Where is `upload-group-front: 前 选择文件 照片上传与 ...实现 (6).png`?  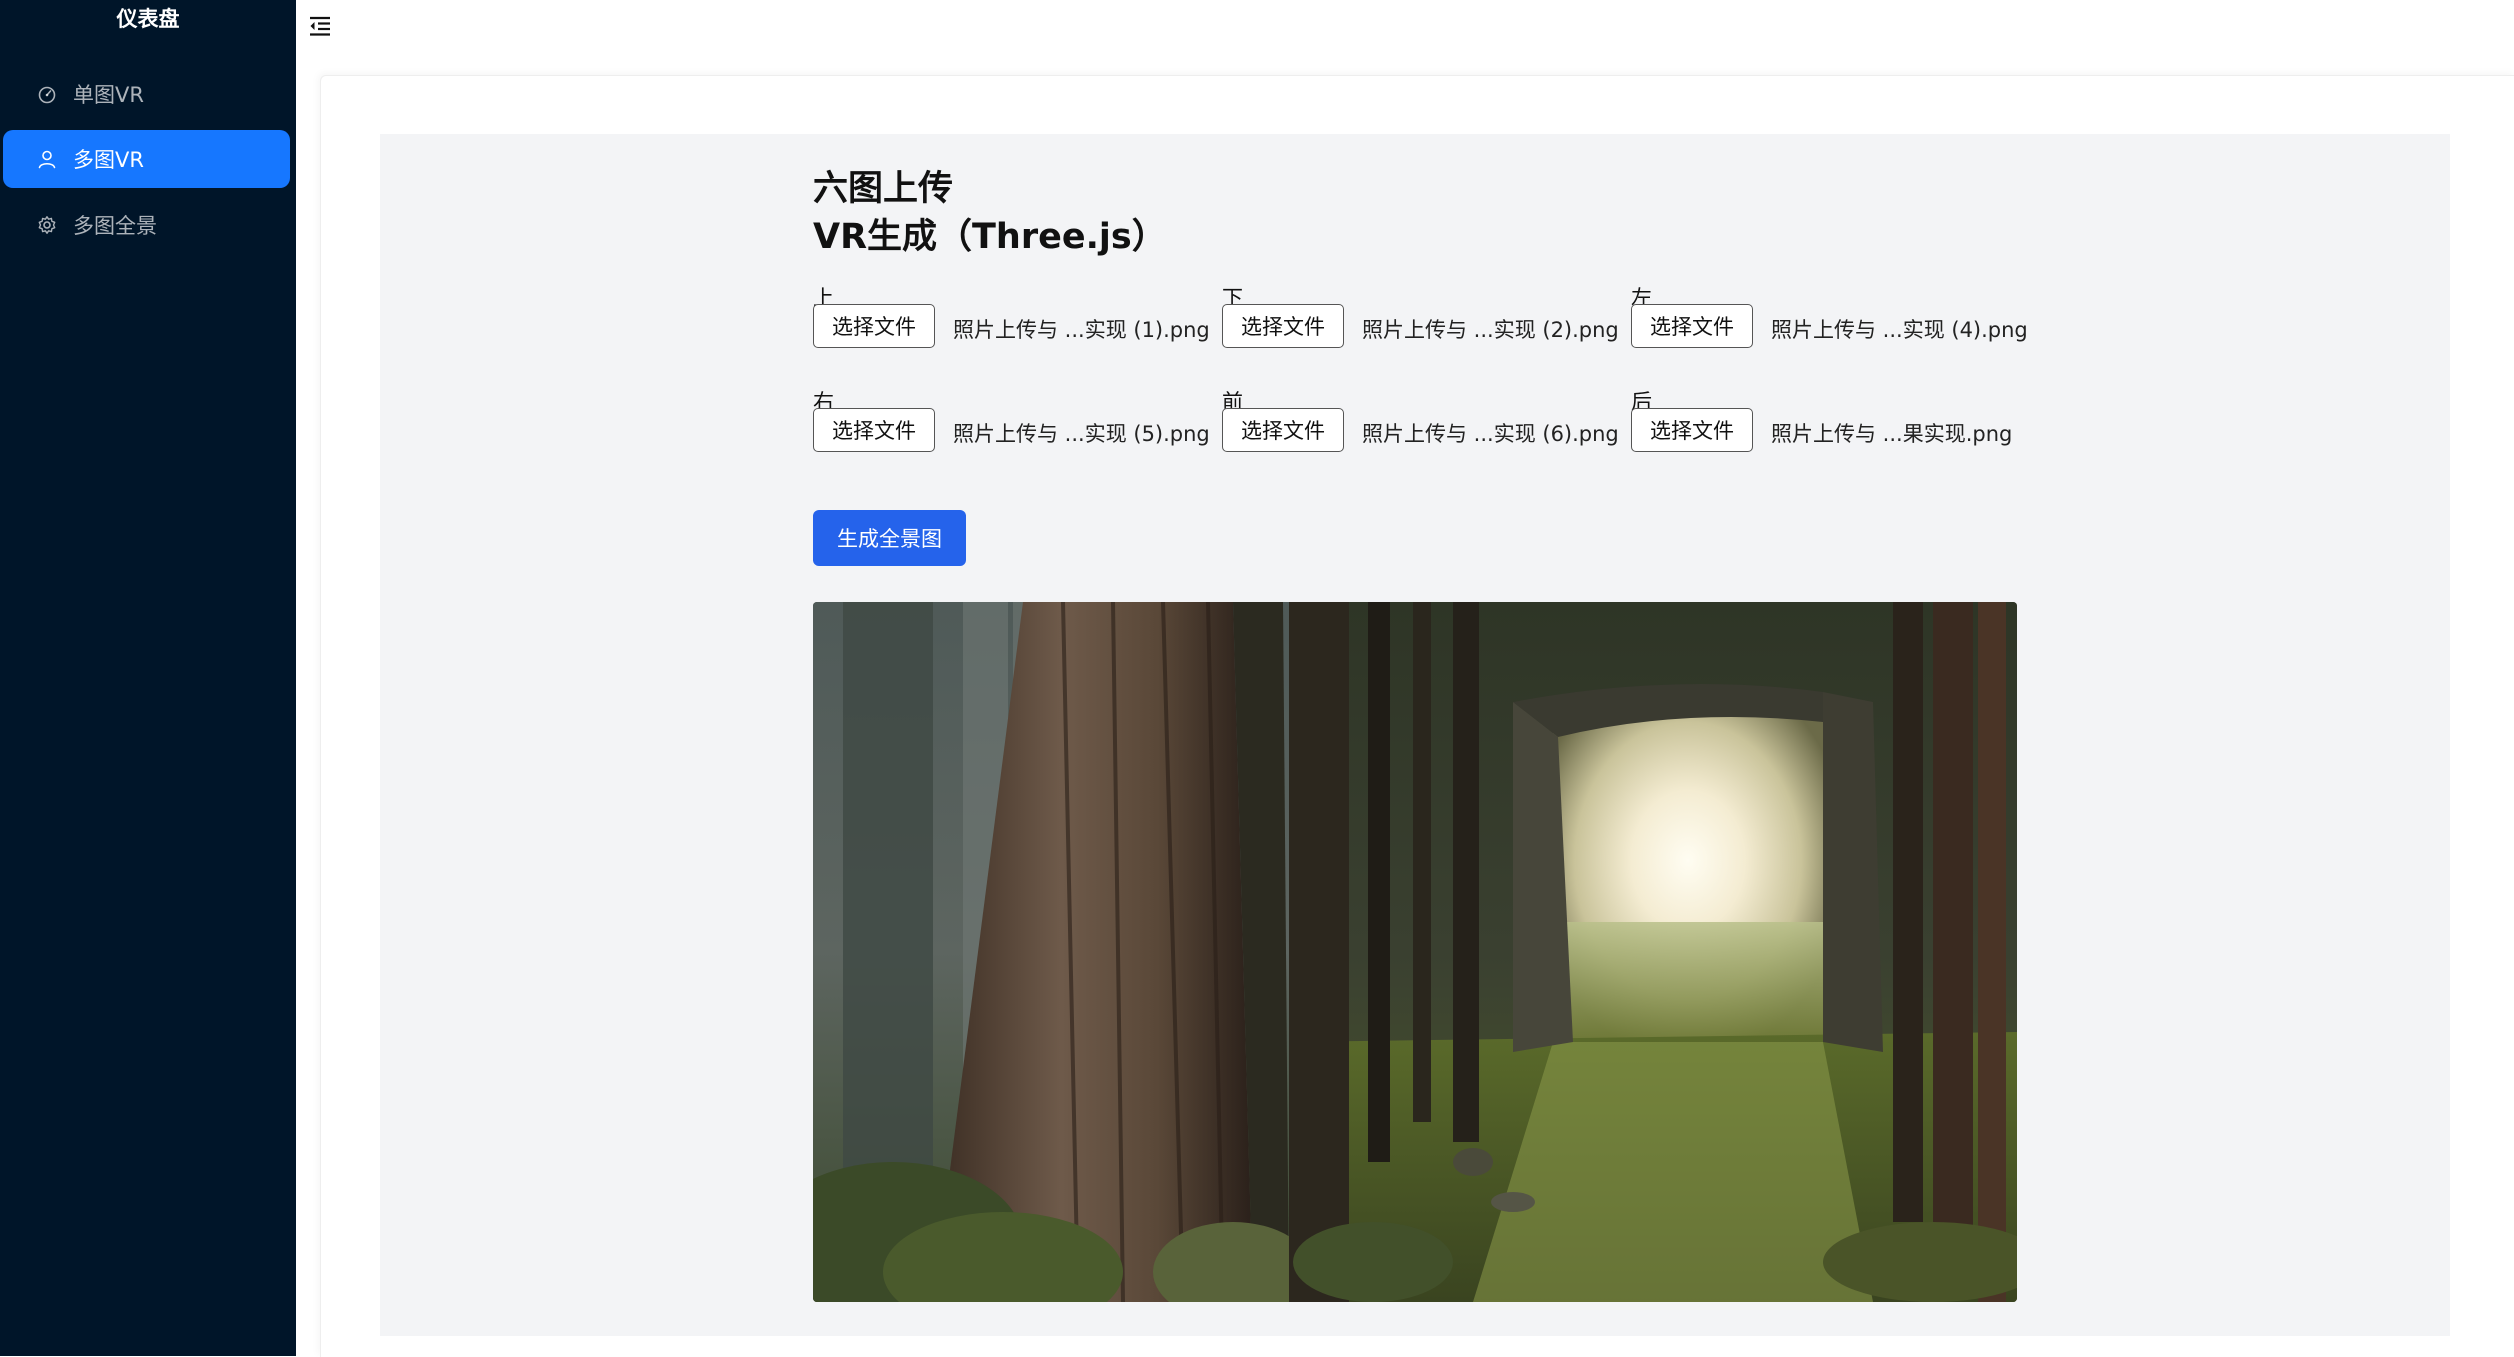
upload-group-front: 前 选择文件 照片上传与 ...实现 (6).png is located at coordinates (1422, 431).